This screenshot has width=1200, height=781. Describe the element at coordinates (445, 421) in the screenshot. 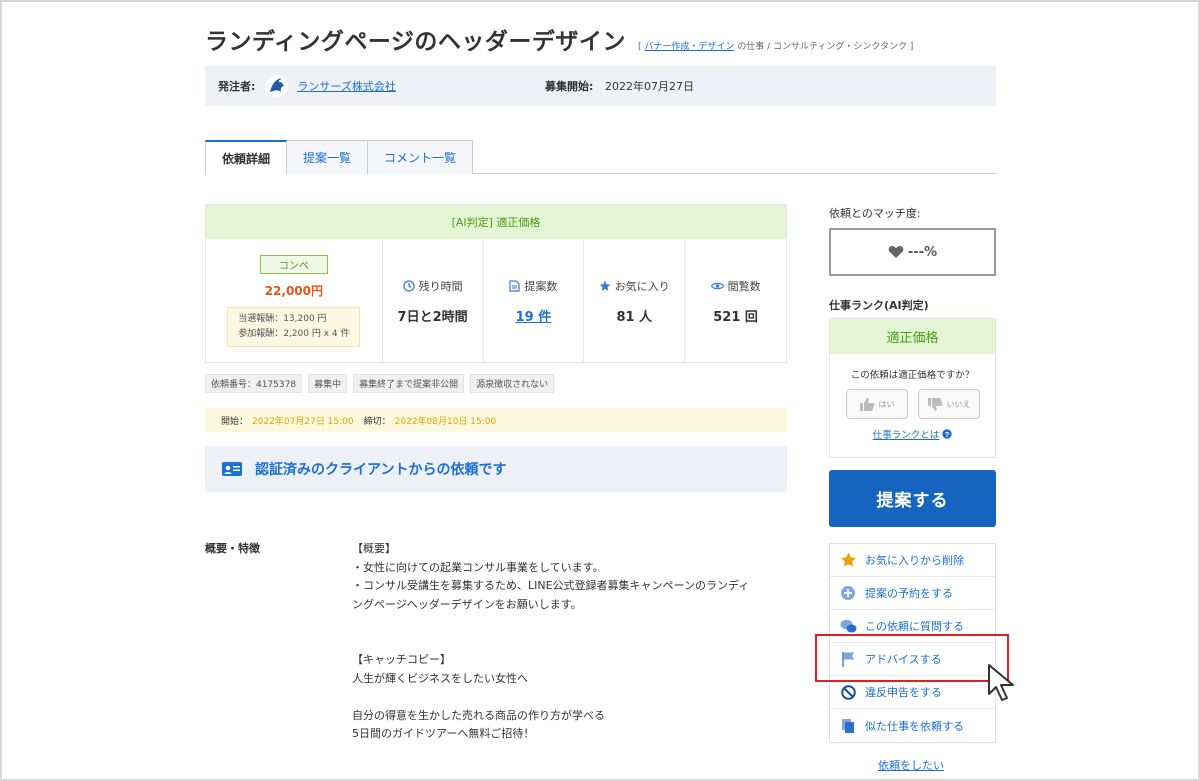

I see `end-datetime: 2022年08月10日 15:00` at that location.